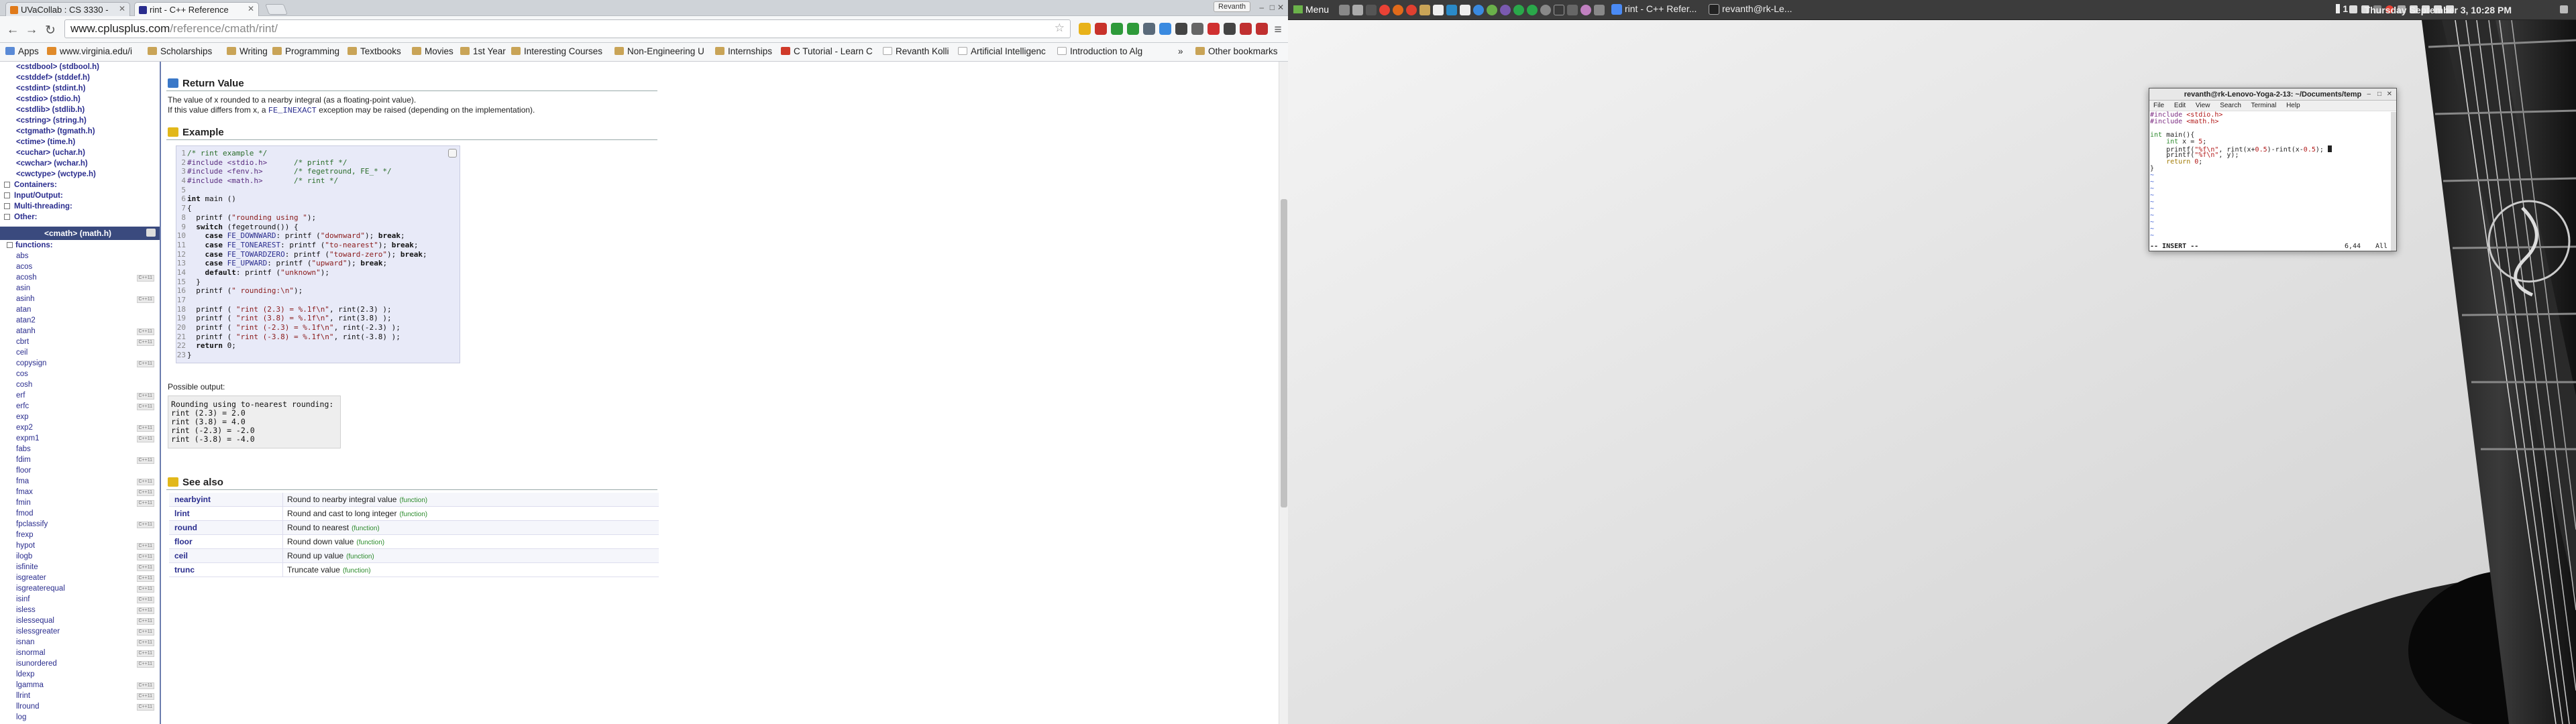  Describe the element at coordinates (1398, 10) in the screenshot. I see `firefox-icon` at that location.